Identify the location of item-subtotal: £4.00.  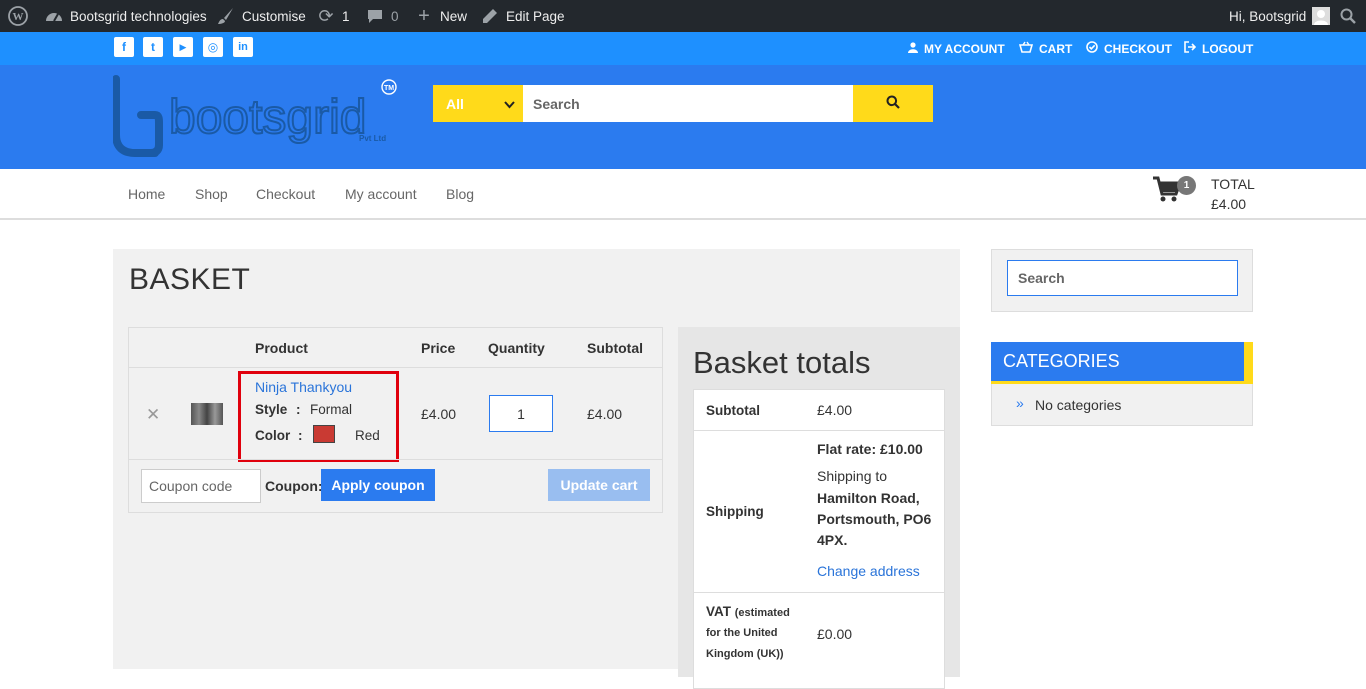
(605, 414).